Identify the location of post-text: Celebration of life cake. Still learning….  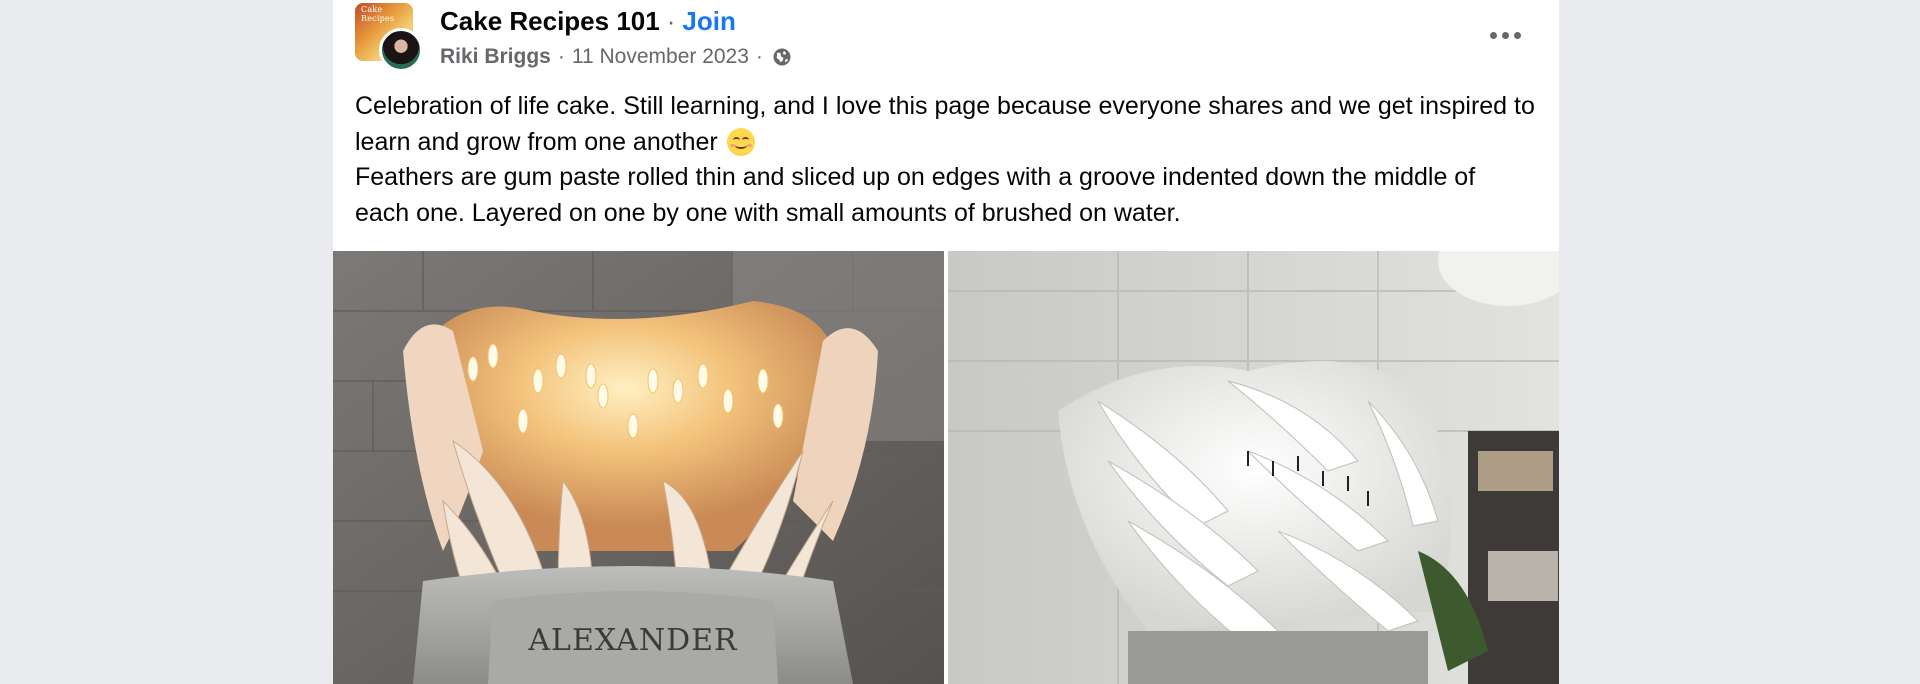
(945, 160).